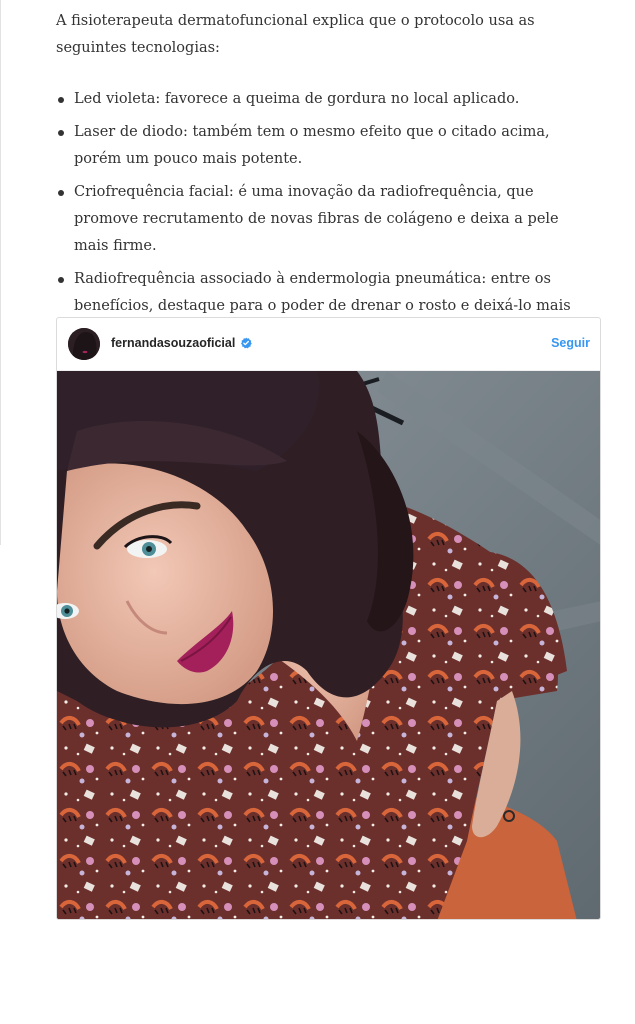 The width and height of the screenshot is (635, 1024). I want to click on profile-avatar, so click(84, 344).